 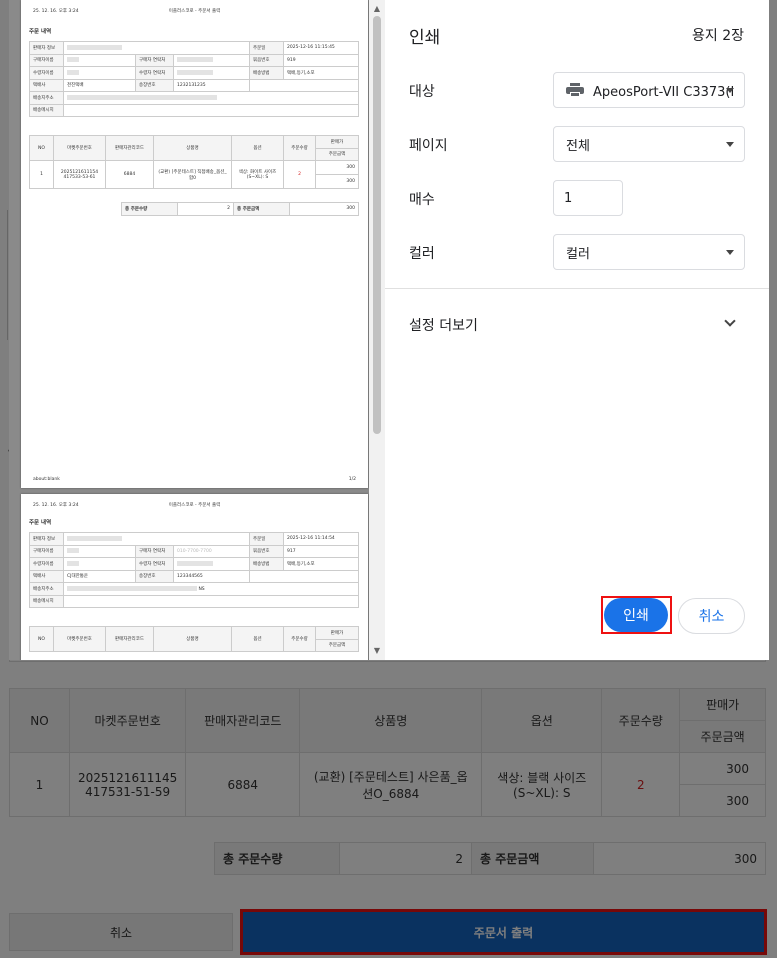 I want to click on info-value: 1232131235, so click(x=211, y=85).